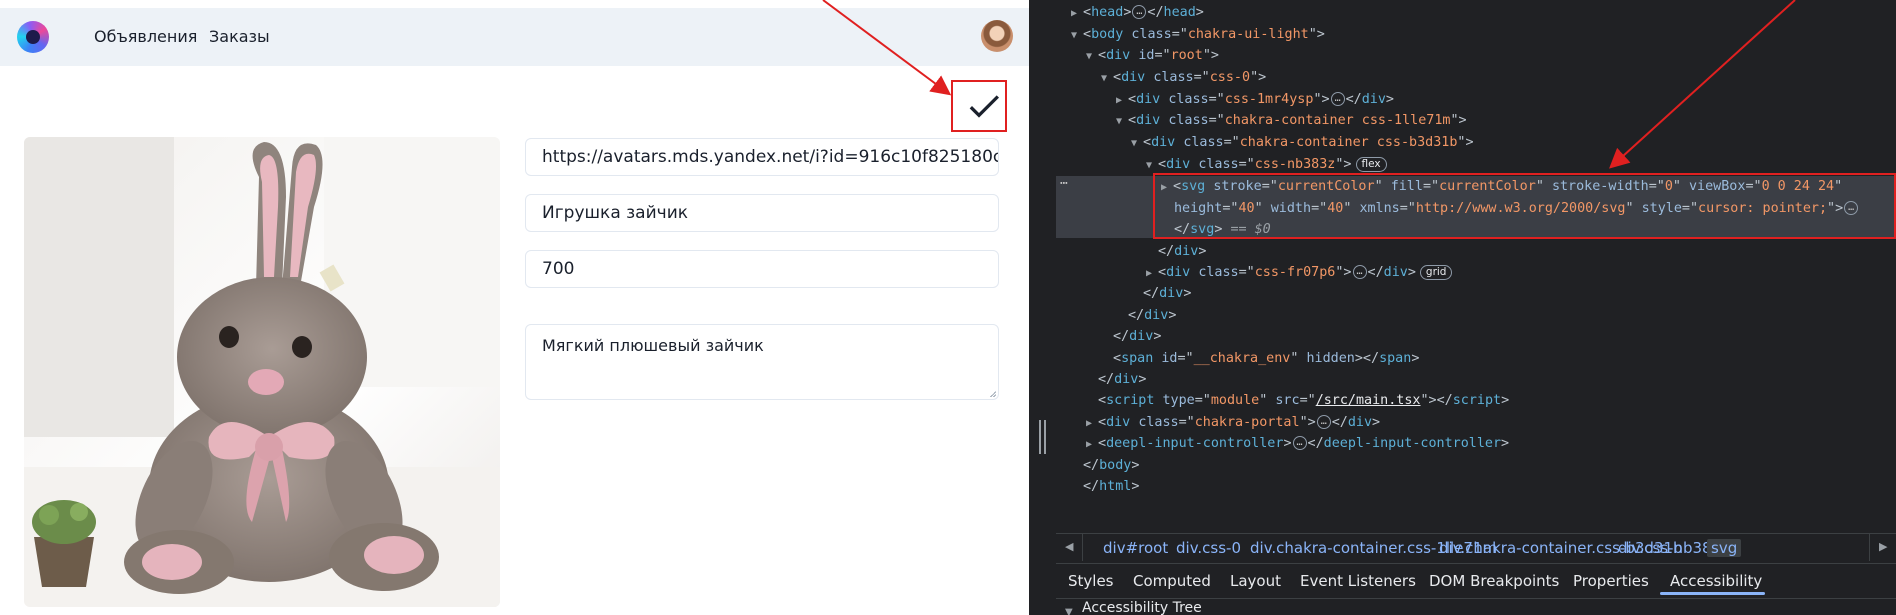 This screenshot has width=1896, height=615. I want to click on crumb-scroll-right: ▶, so click(1882, 547).